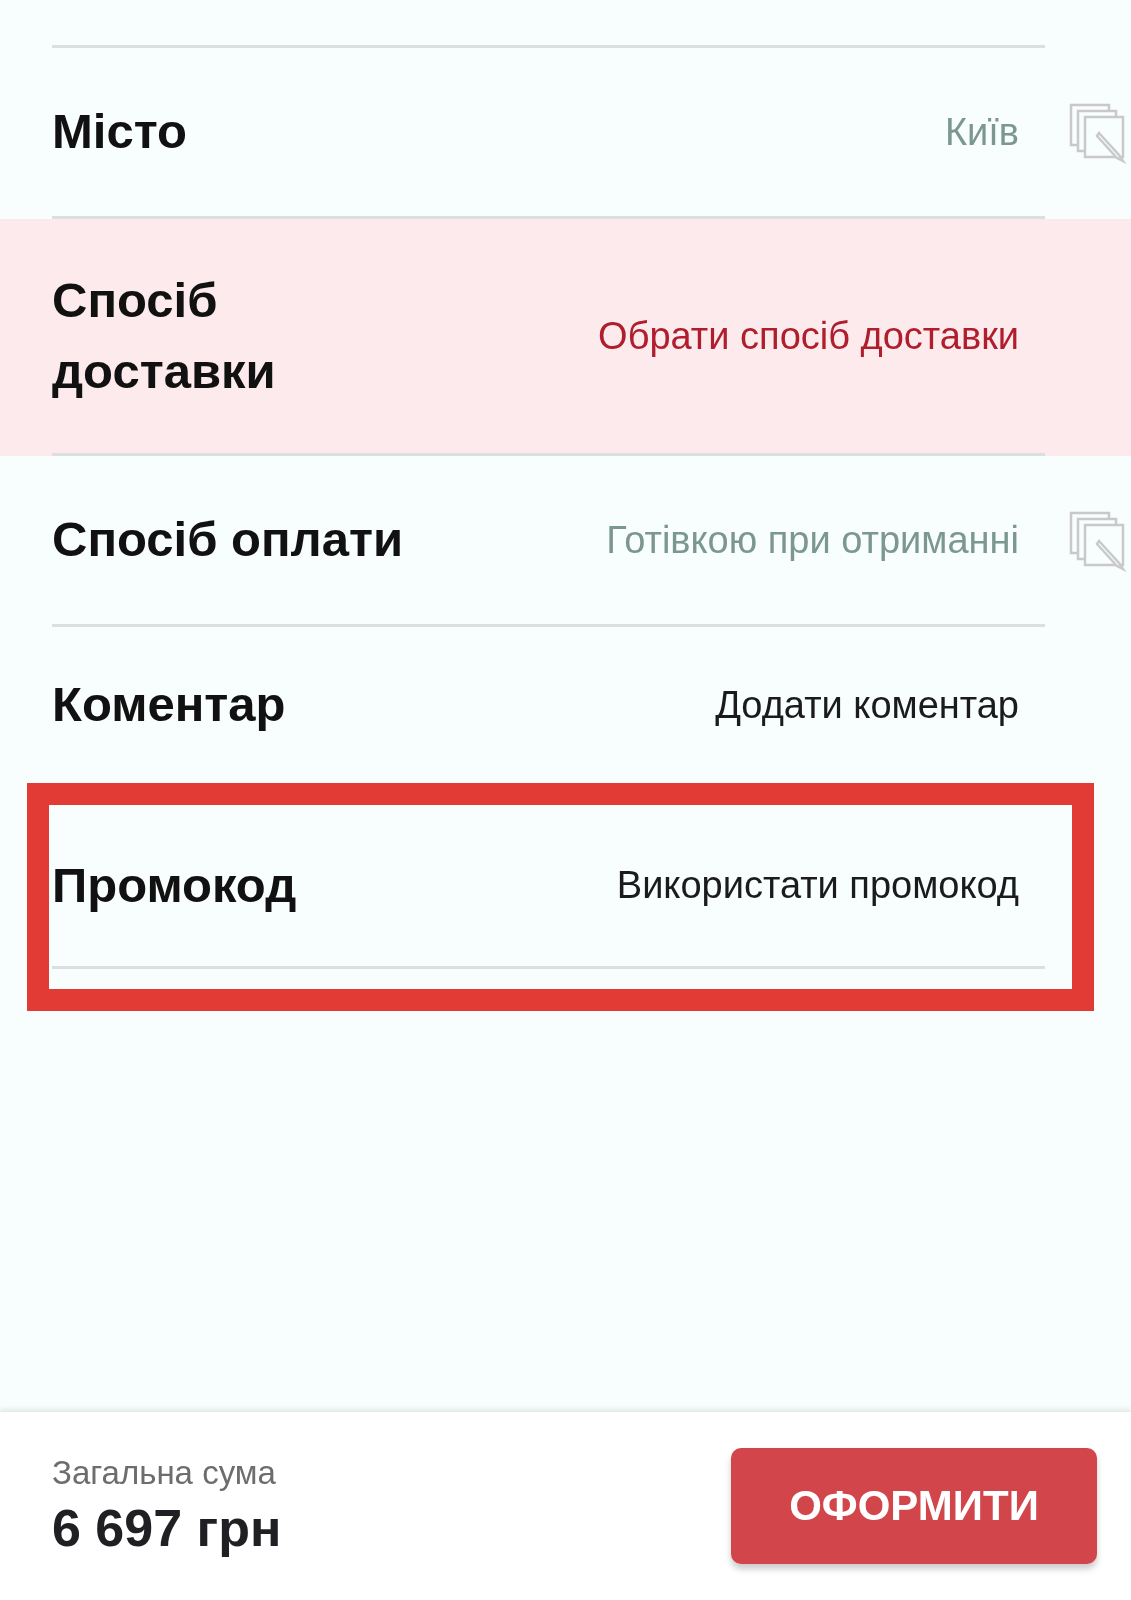 This screenshot has width=1131, height=1600. I want to click on total-amount: 6 697 грн, so click(167, 1528).